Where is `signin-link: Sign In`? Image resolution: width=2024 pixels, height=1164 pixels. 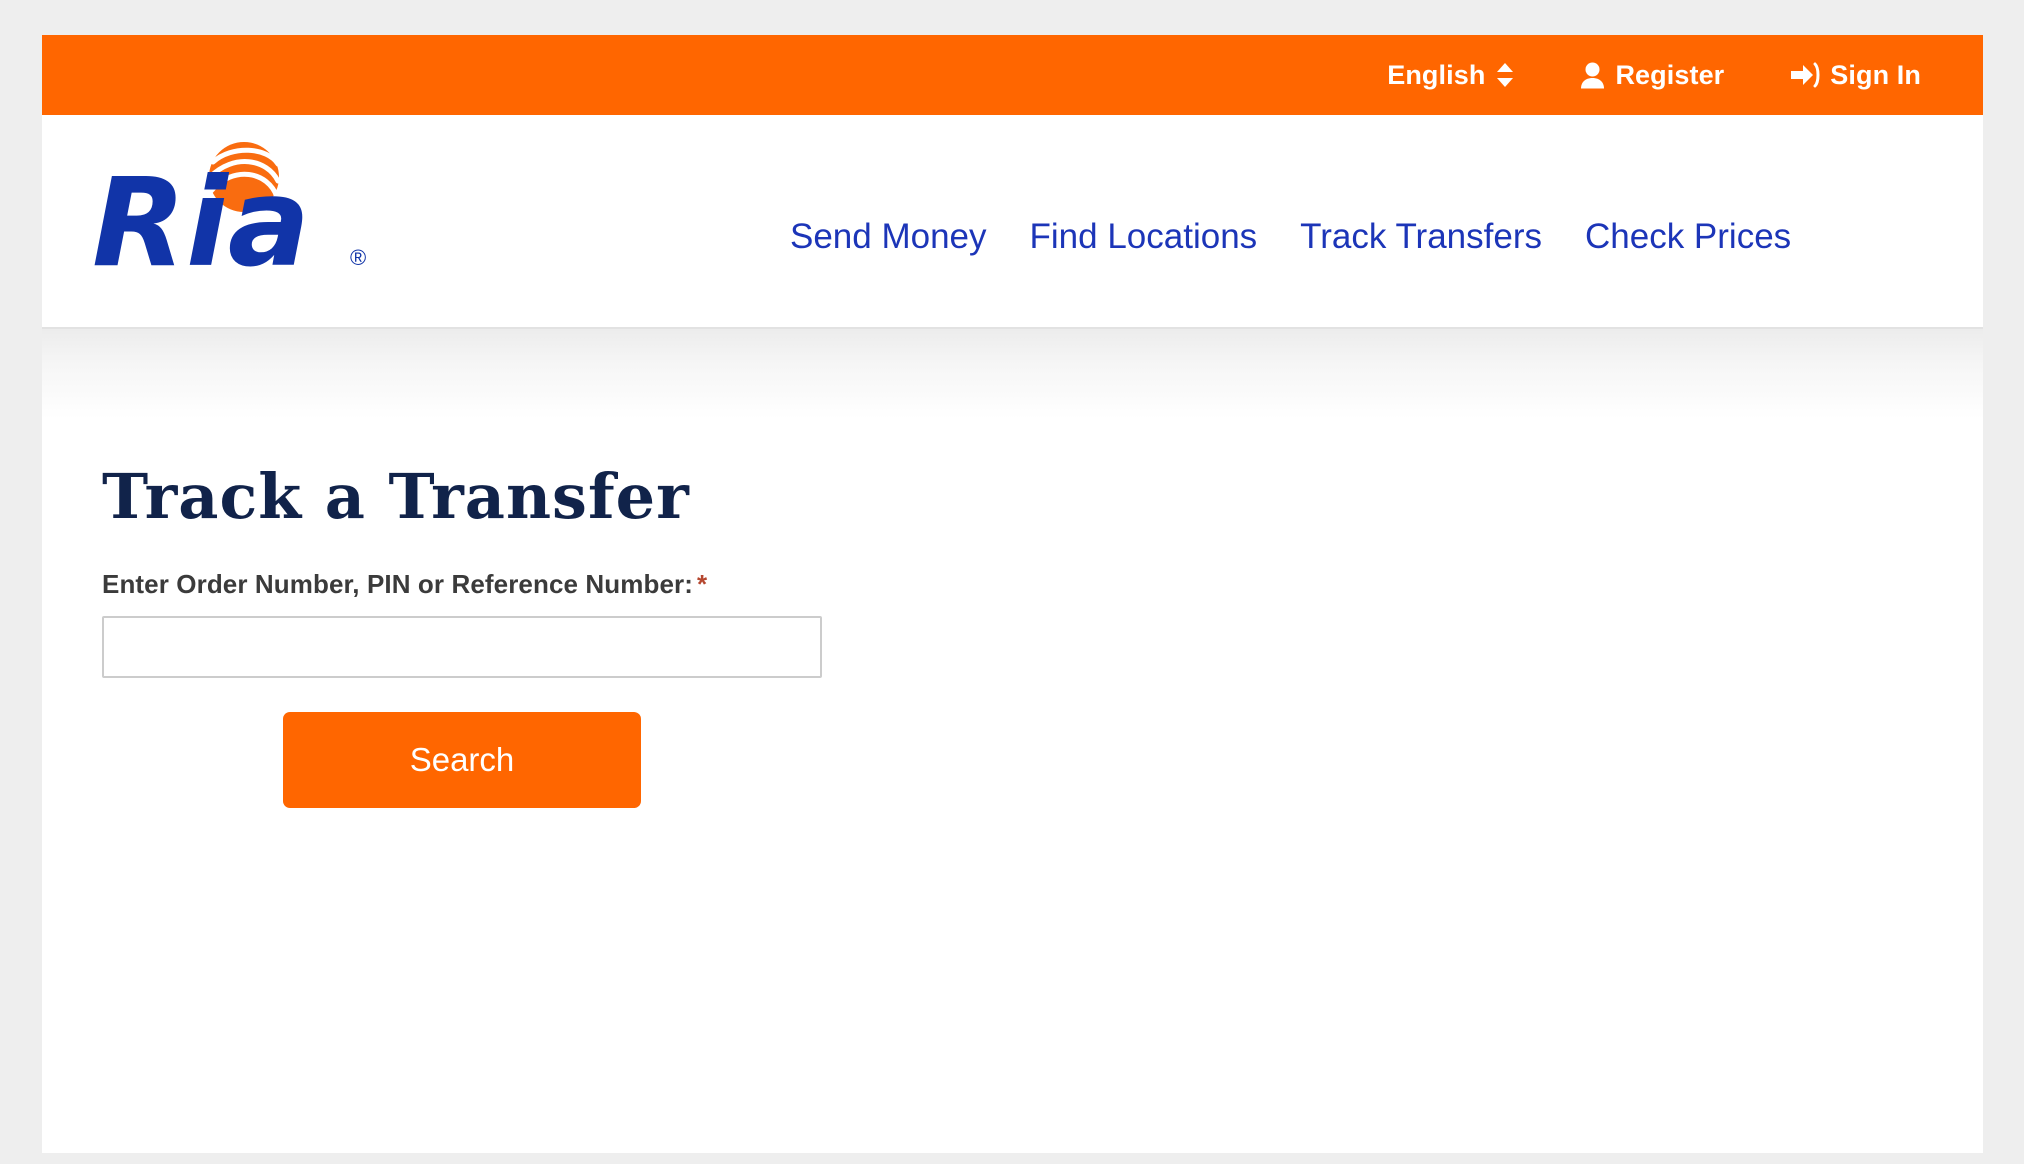 signin-link: Sign In is located at coordinates (1855, 75).